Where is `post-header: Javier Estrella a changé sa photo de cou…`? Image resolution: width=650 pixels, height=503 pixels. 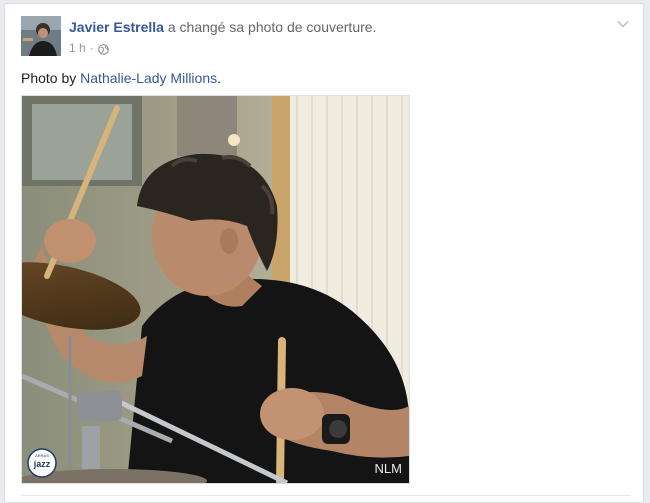
post-header: Javier Estrella a changé sa photo de cou… is located at coordinates (222, 27).